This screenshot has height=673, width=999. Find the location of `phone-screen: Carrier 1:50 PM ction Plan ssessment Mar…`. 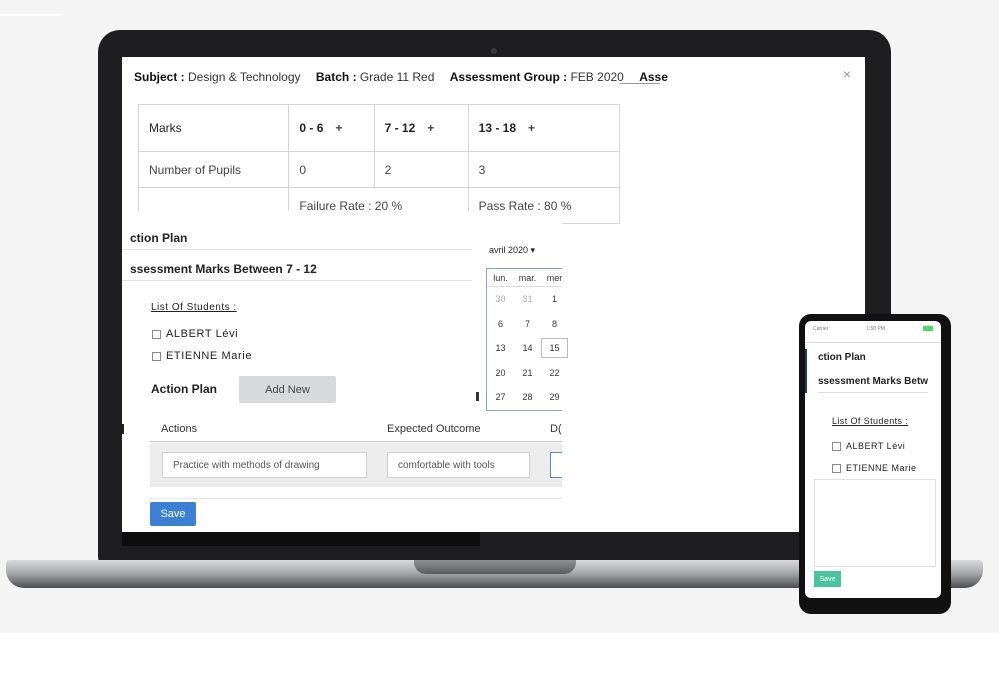

phone-screen: Carrier 1:50 PM ction Plan ssessment Mar… is located at coordinates (873, 459).